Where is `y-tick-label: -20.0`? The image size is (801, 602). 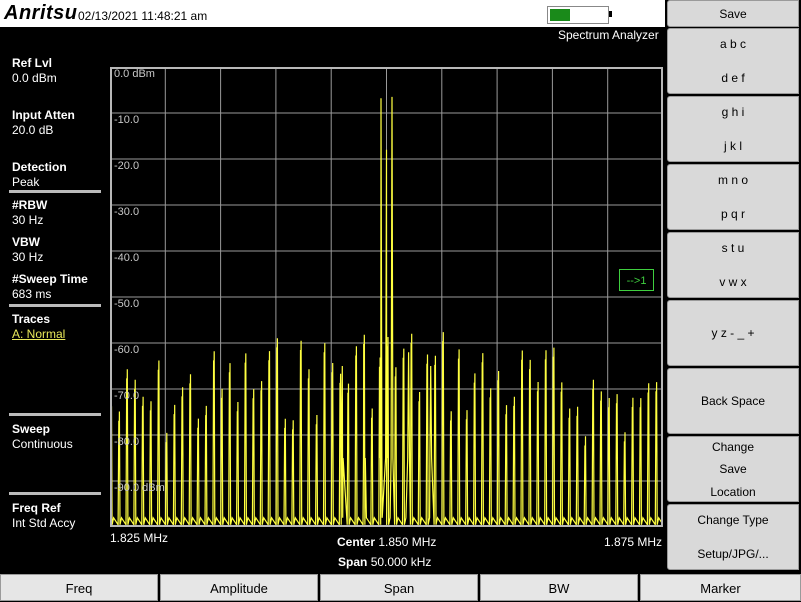 y-tick-label: -20.0 is located at coordinates (127, 166).